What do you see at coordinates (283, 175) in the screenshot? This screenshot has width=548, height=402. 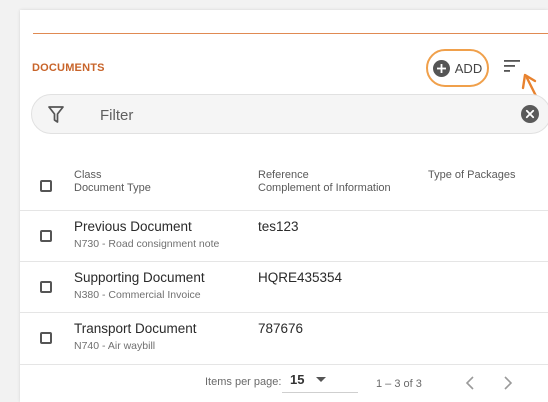 I see `header-reference: Reference` at bounding box center [283, 175].